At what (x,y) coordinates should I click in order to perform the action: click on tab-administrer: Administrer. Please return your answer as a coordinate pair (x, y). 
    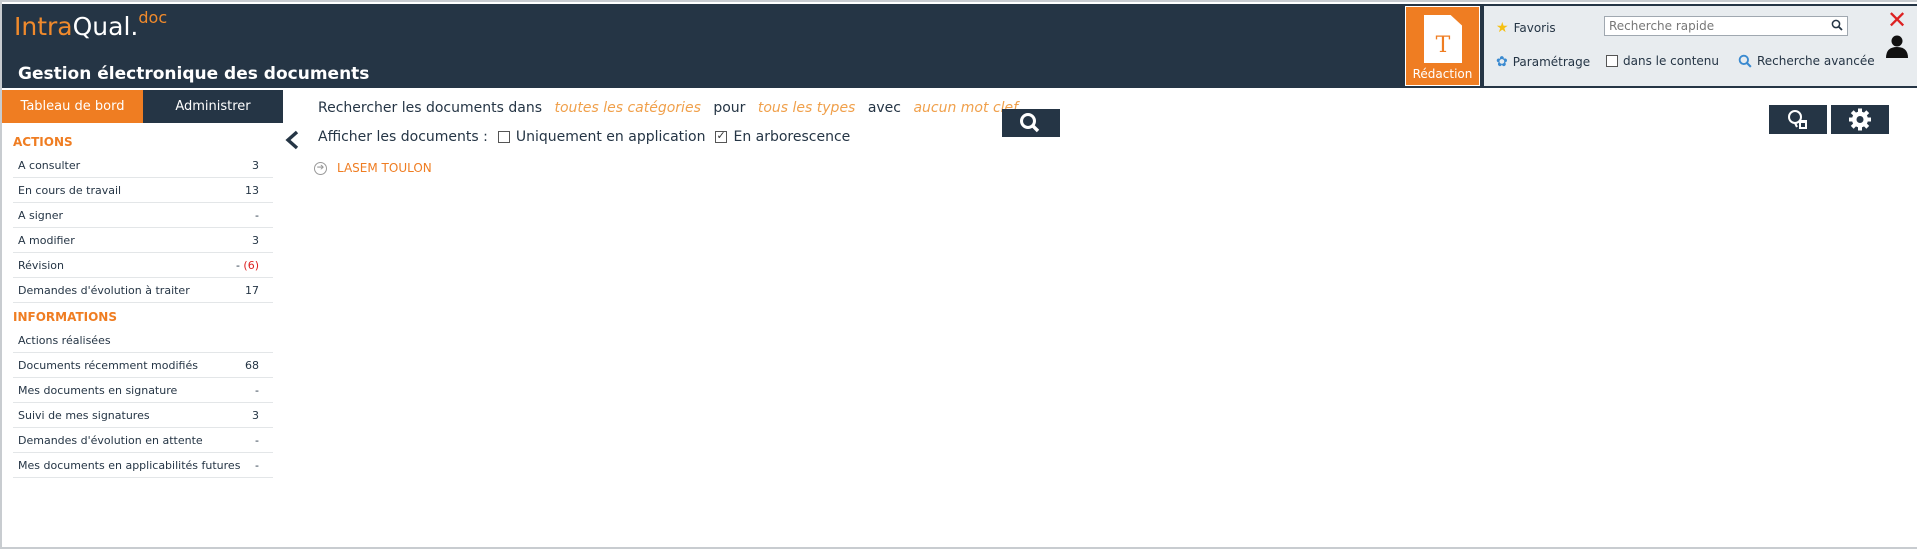
    Looking at the image, I should click on (213, 106).